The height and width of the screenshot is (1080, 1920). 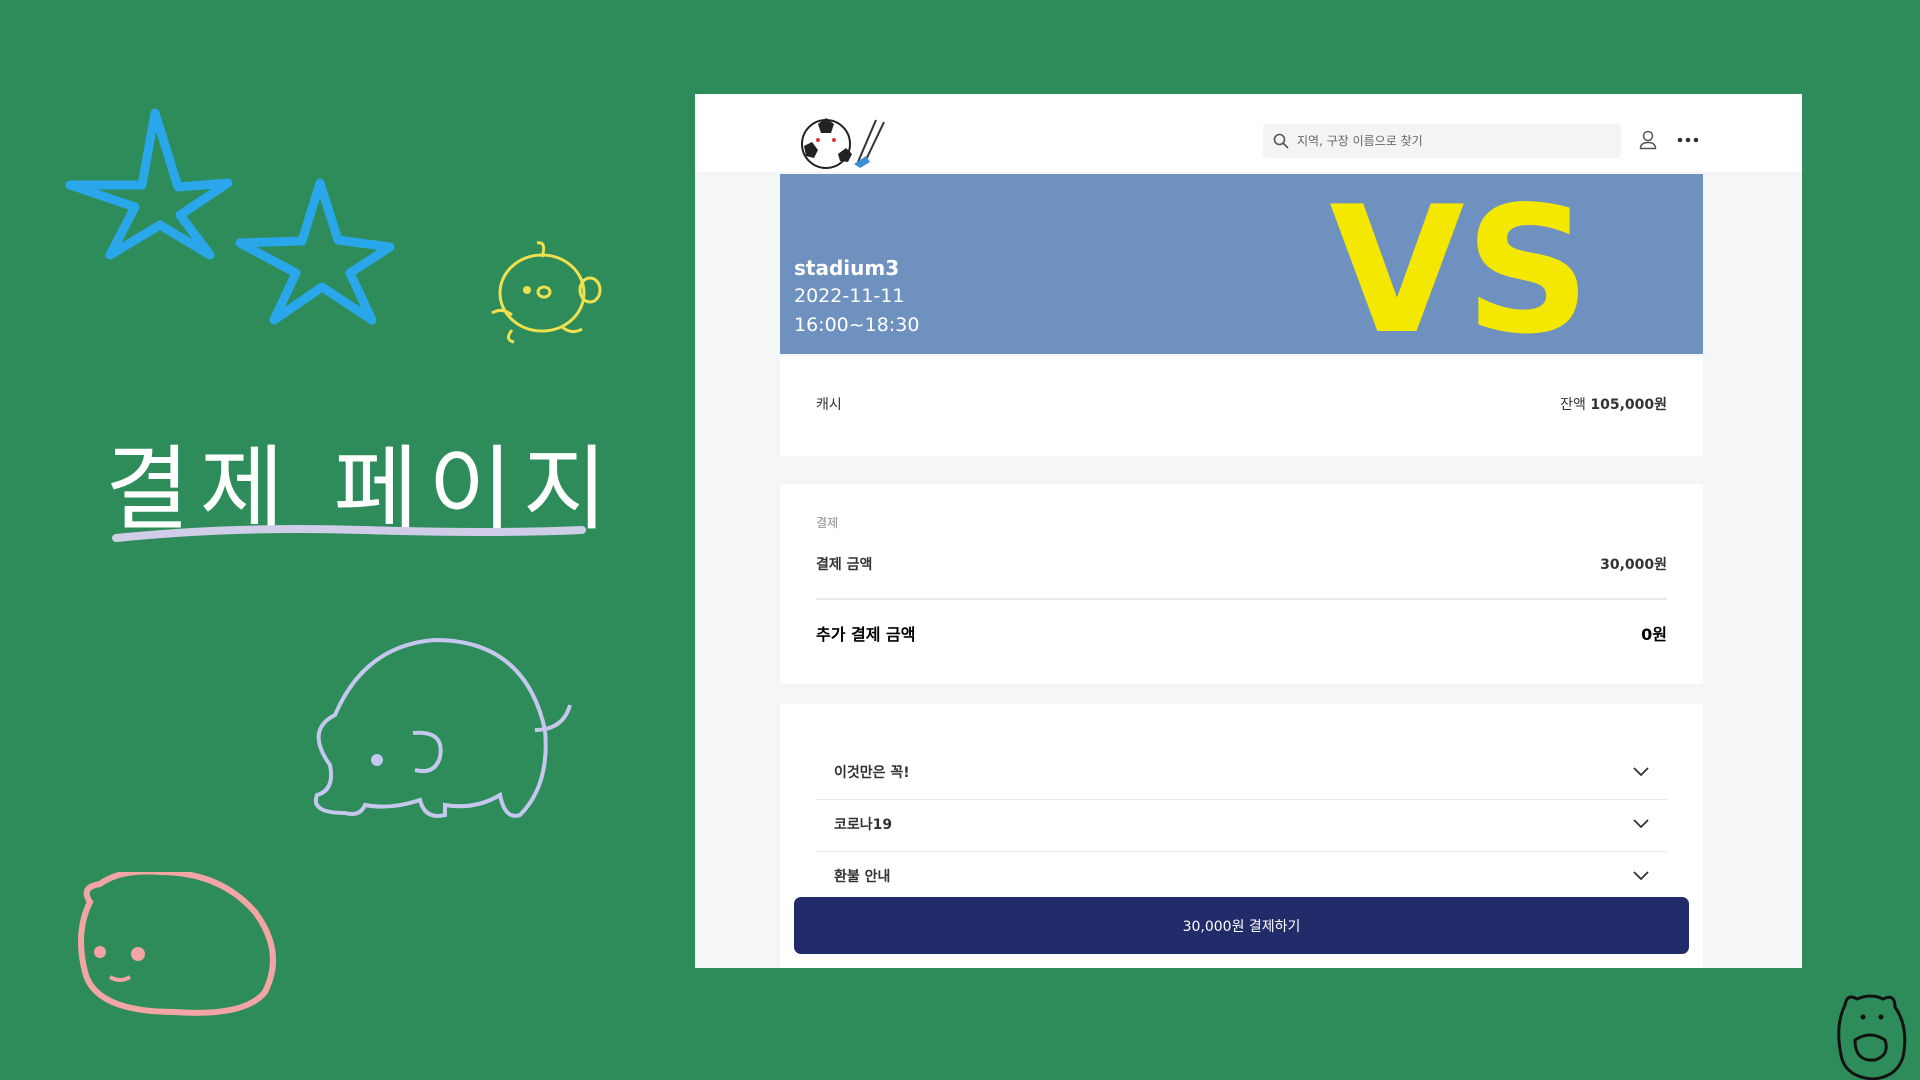 What do you see at coordinates (827, 523) in the screenshot?
I see `payment-section-label: 결제` at bounding box center [827, 523].